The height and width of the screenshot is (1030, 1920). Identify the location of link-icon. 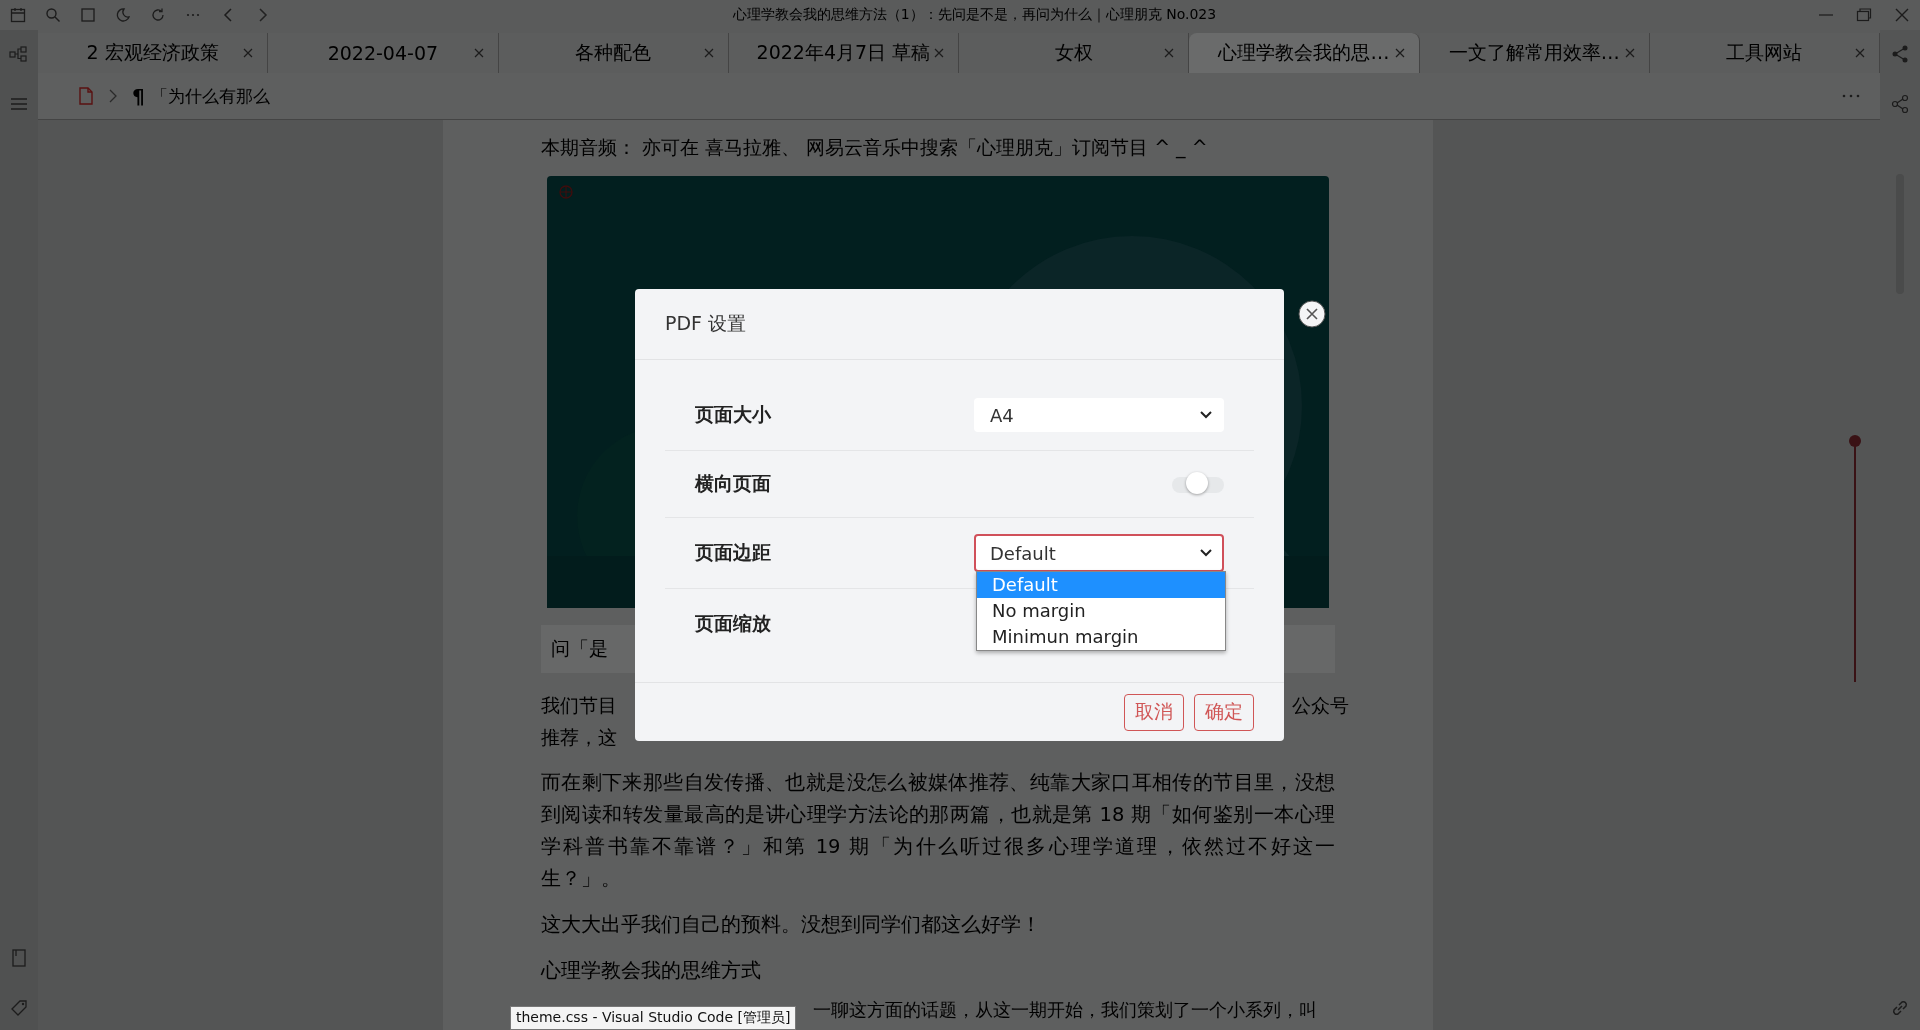
(1900, 1008).